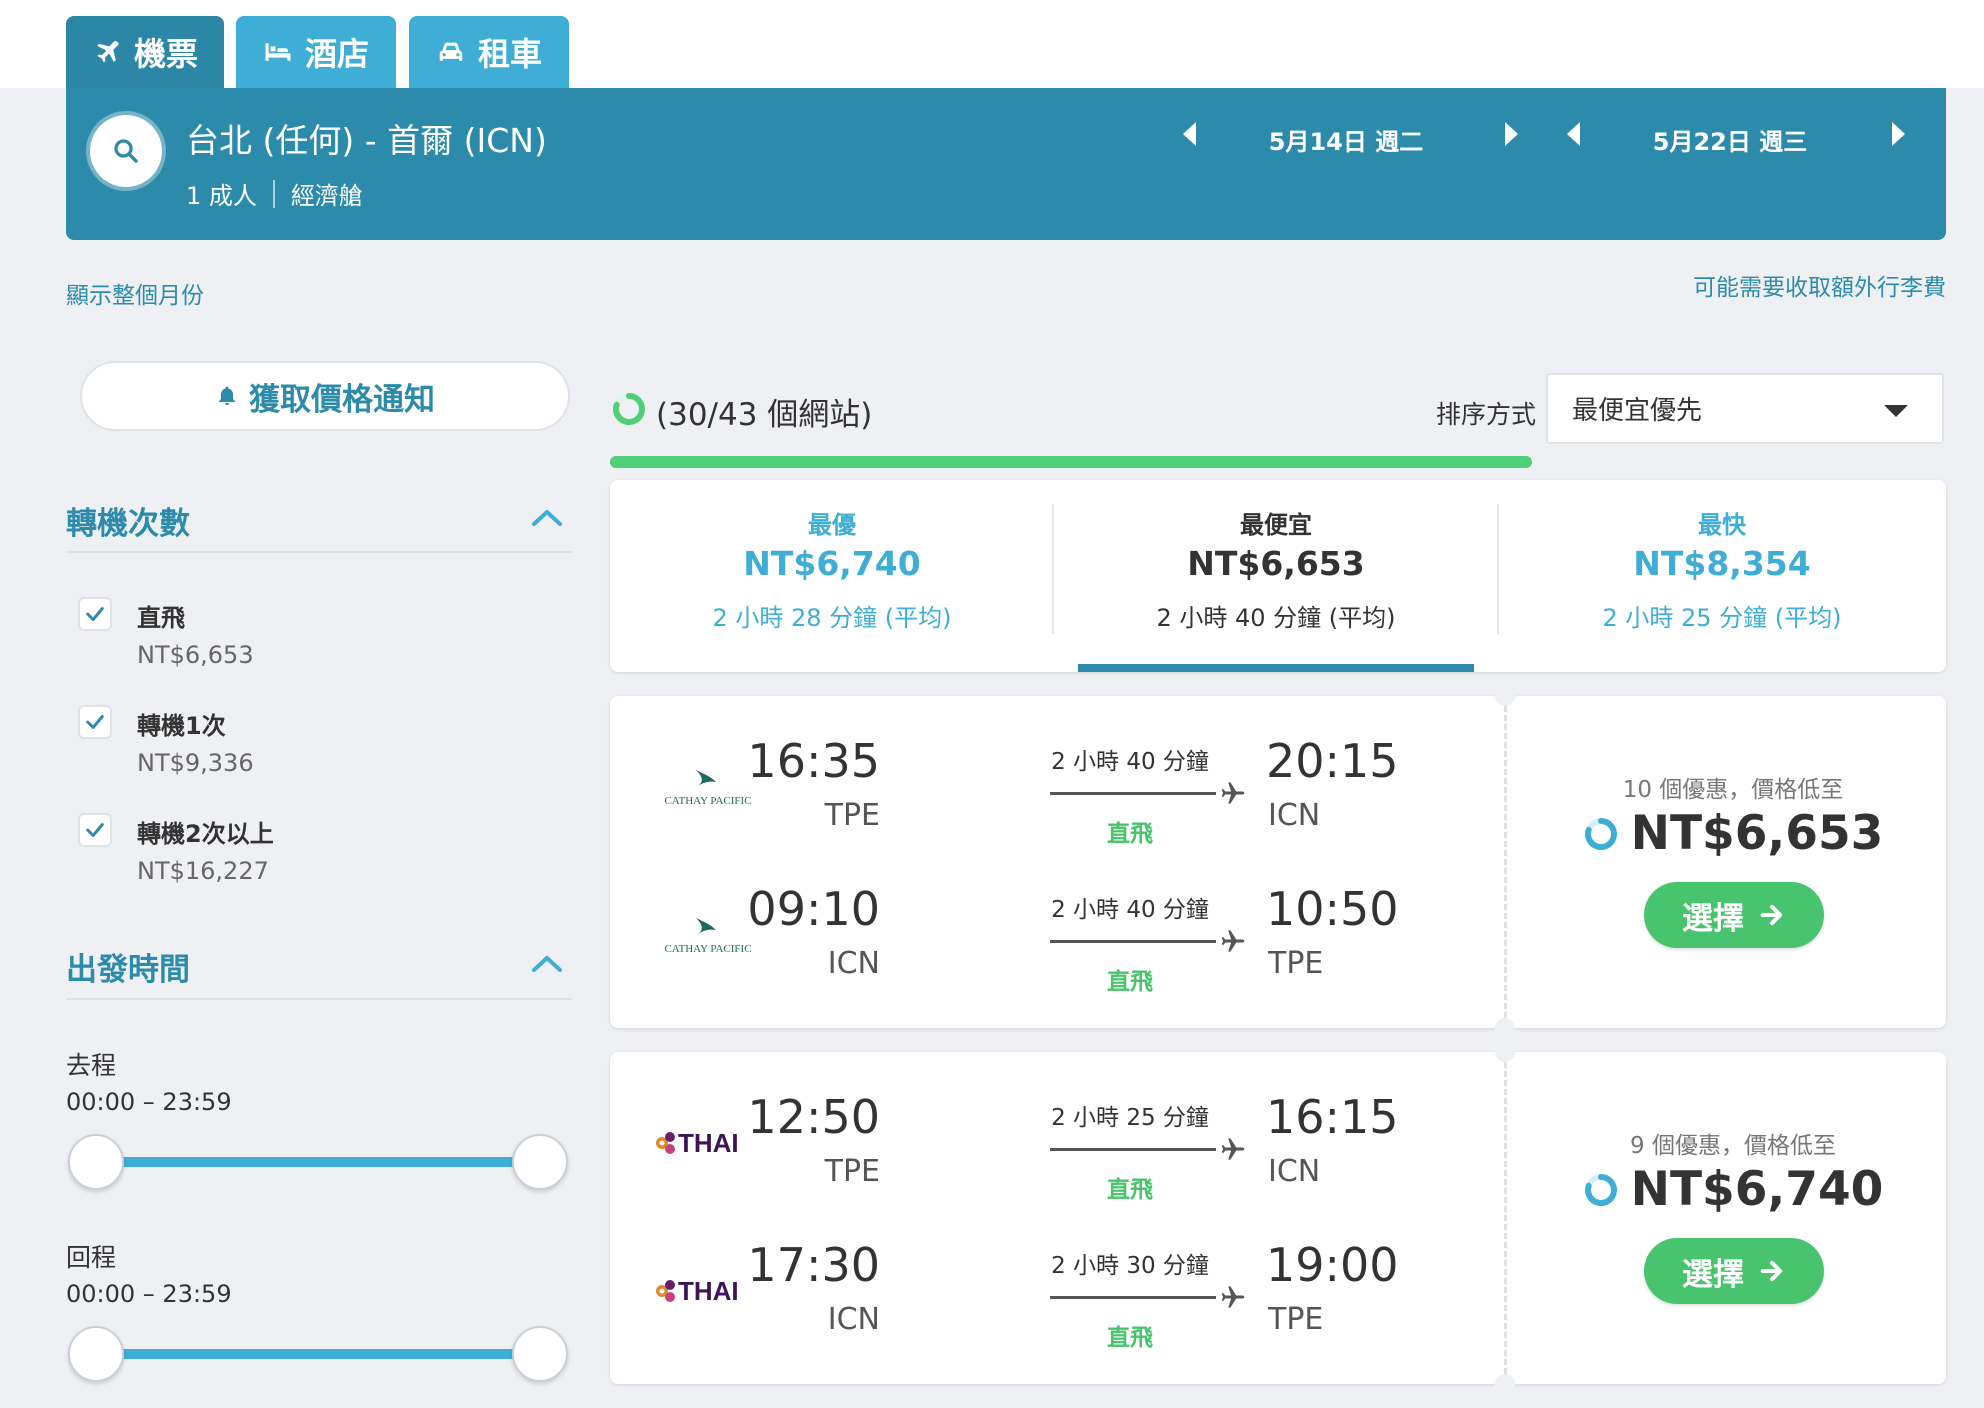 The width and height of the screenshot is (1984, 1408). I want to click on lowest-price: NT$6,653, so click(1733, 833).